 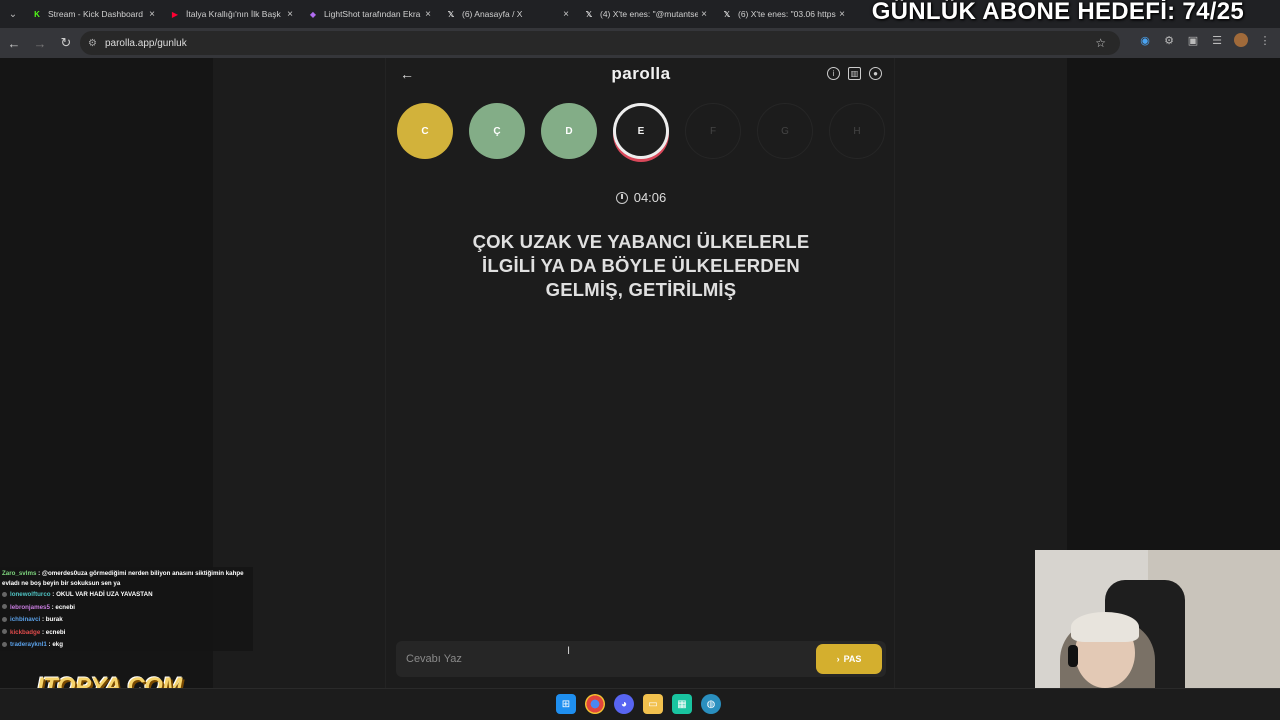 What do you see at coordinates (313, 14) in the screenshot?
I see `lightshot-icon: ◆` at bounding box center [313, 14].